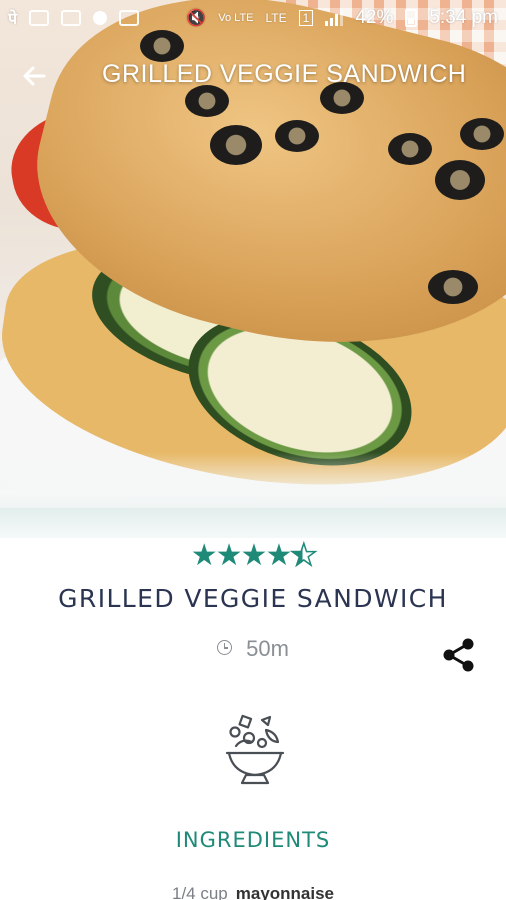  Describe the element at coordinates (199, 892) in the screenshot. I see `ingredient-quantity: 1/4 cup` at that location.